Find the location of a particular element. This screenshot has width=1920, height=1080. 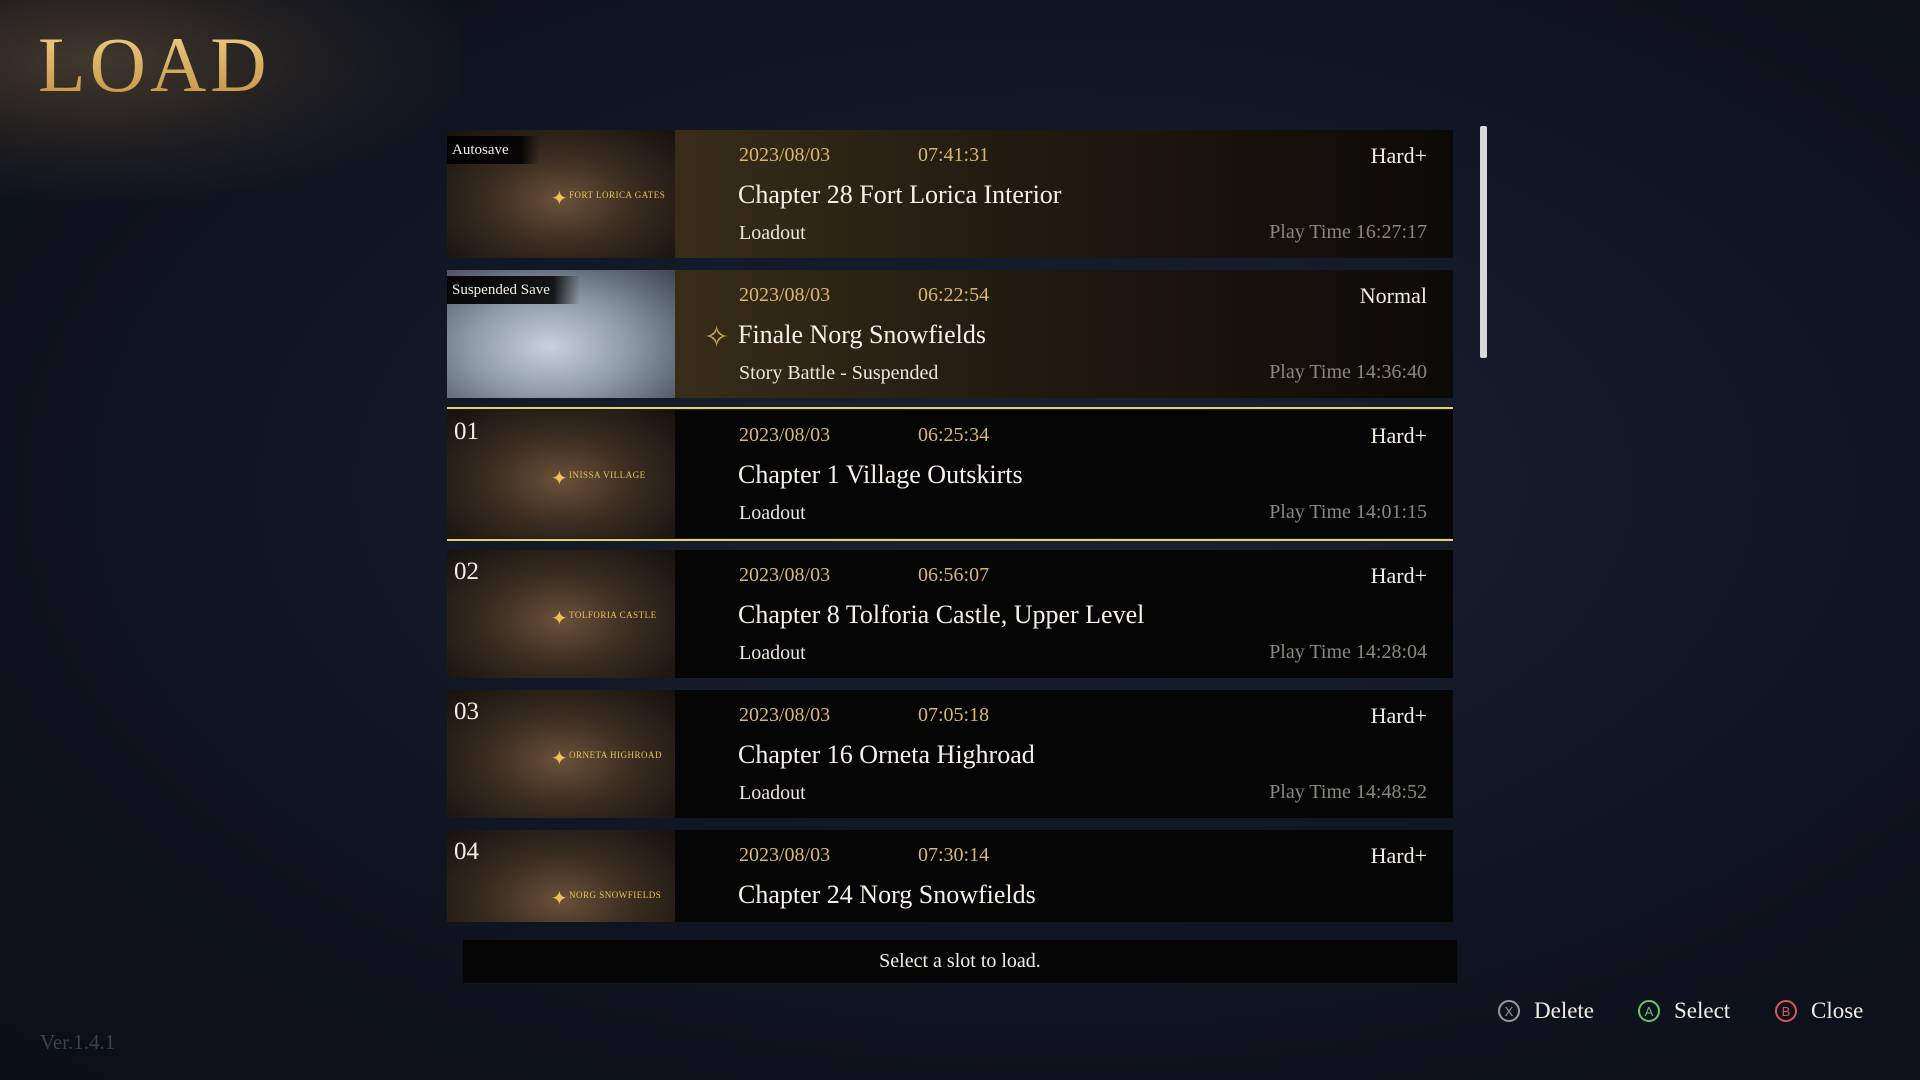

slot-playtime: Play Time 16:27:17 is located at coordinates (1348, 232).